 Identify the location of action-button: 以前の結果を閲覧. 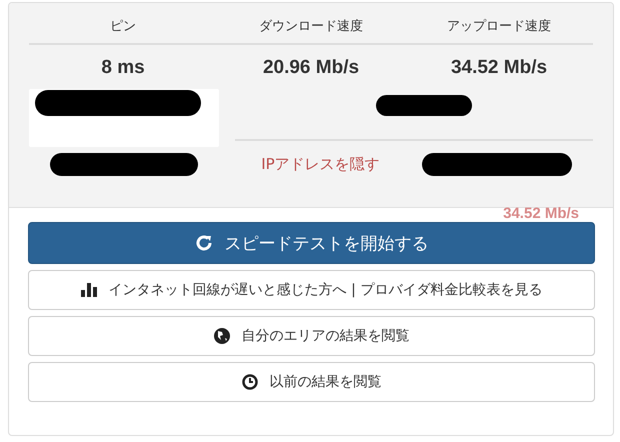
(311, 382).